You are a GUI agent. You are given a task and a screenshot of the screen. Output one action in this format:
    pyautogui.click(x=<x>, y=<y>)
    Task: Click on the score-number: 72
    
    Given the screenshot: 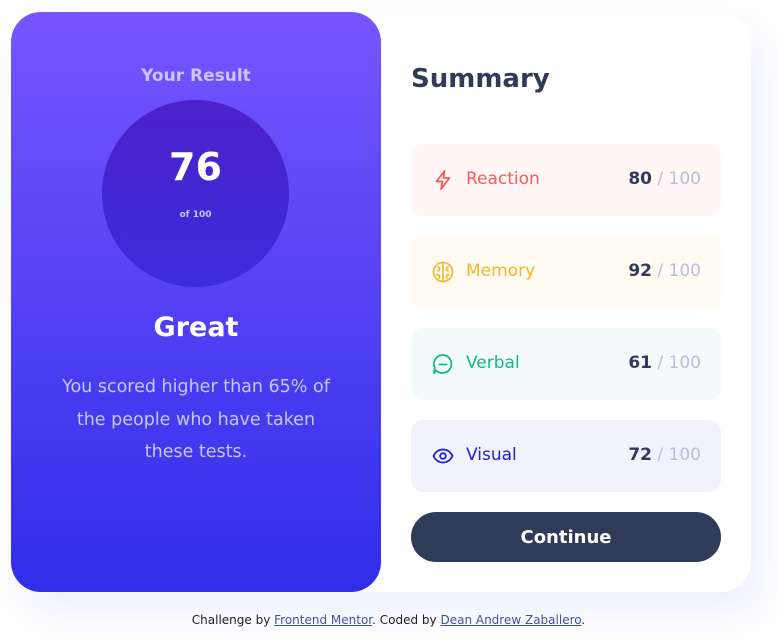 What is the action you would take?
    pyautogui.click(x=640, y=455)
    